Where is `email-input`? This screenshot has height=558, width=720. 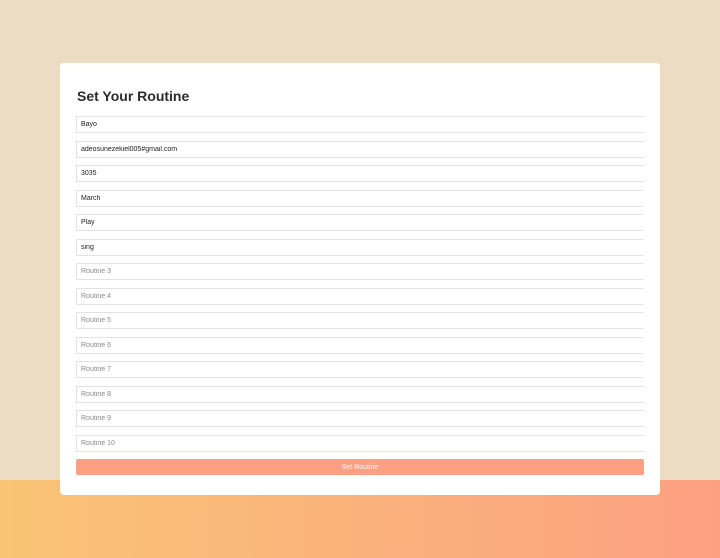
email-input is located at coordinates (360, 149).